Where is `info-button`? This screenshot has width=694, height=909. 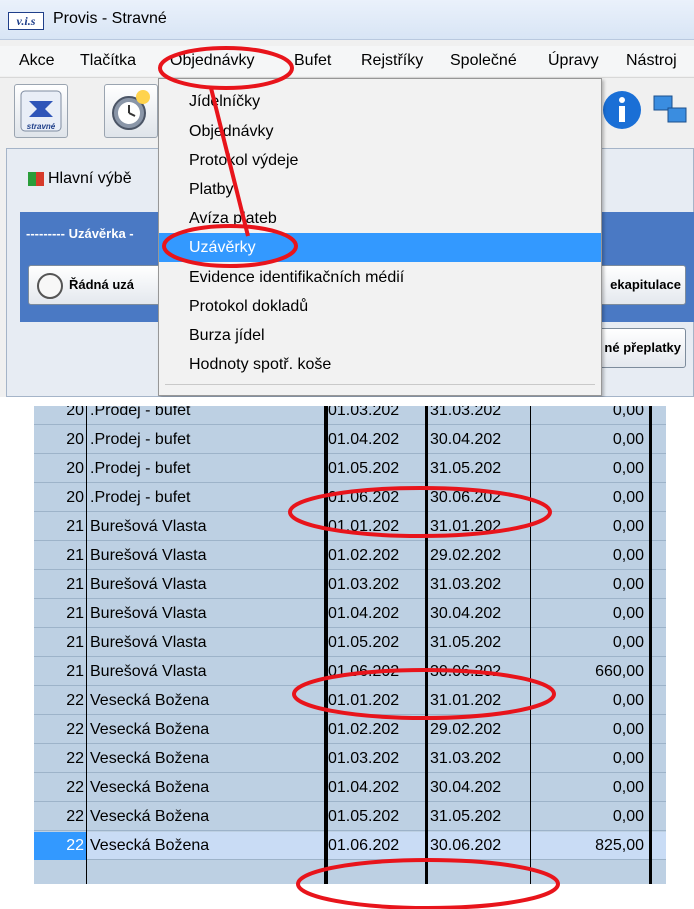
info-button is located at coordinates (623, 111).